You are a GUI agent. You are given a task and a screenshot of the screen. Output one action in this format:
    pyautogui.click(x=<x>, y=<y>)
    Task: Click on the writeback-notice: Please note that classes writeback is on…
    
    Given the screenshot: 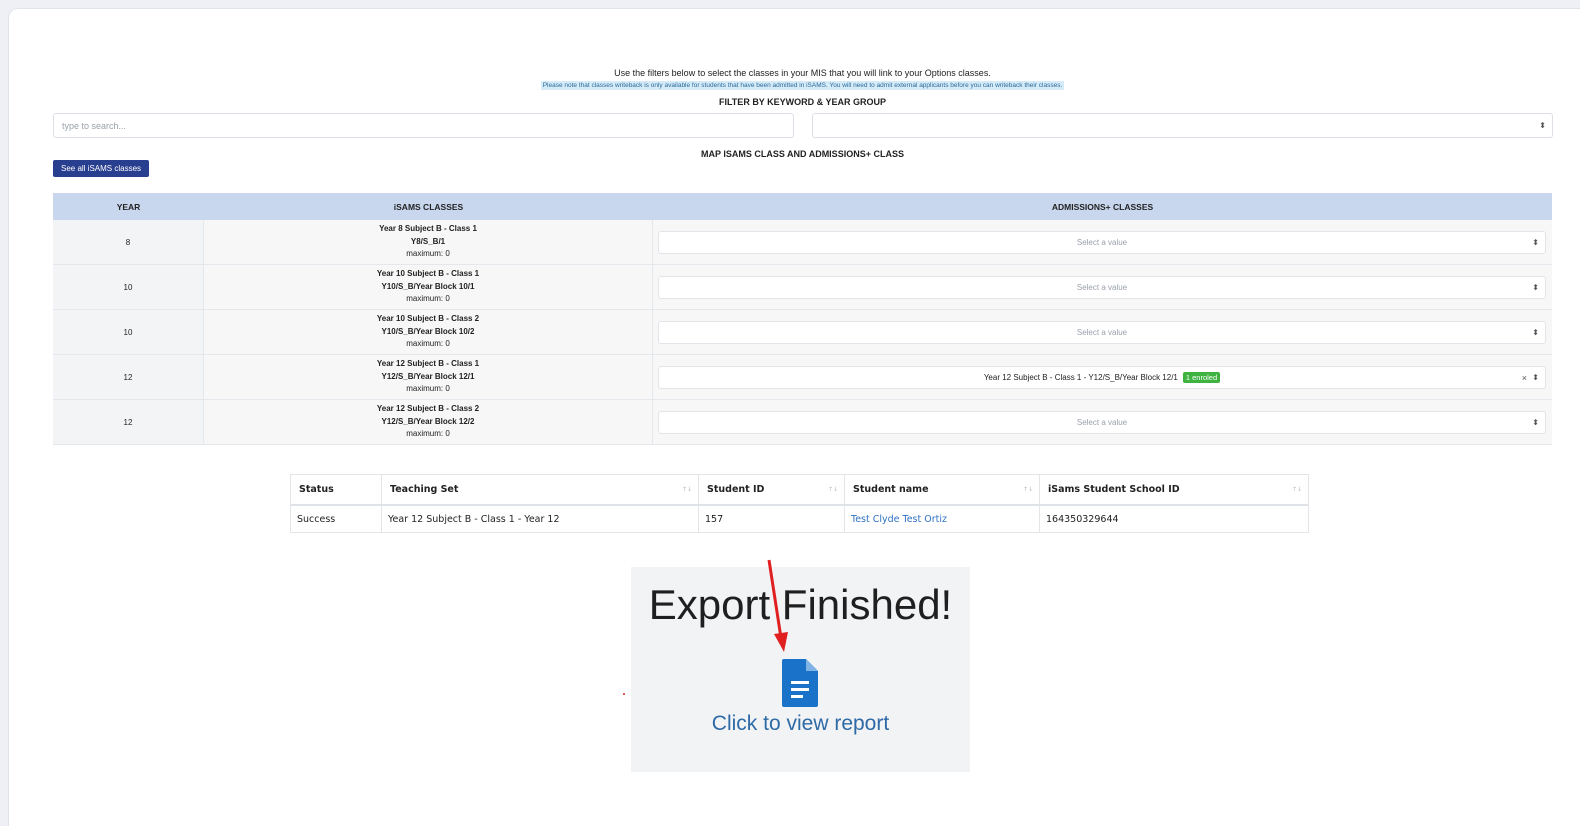 What is the action you would take?
    pyautogui.click(x=802, y=85)
    